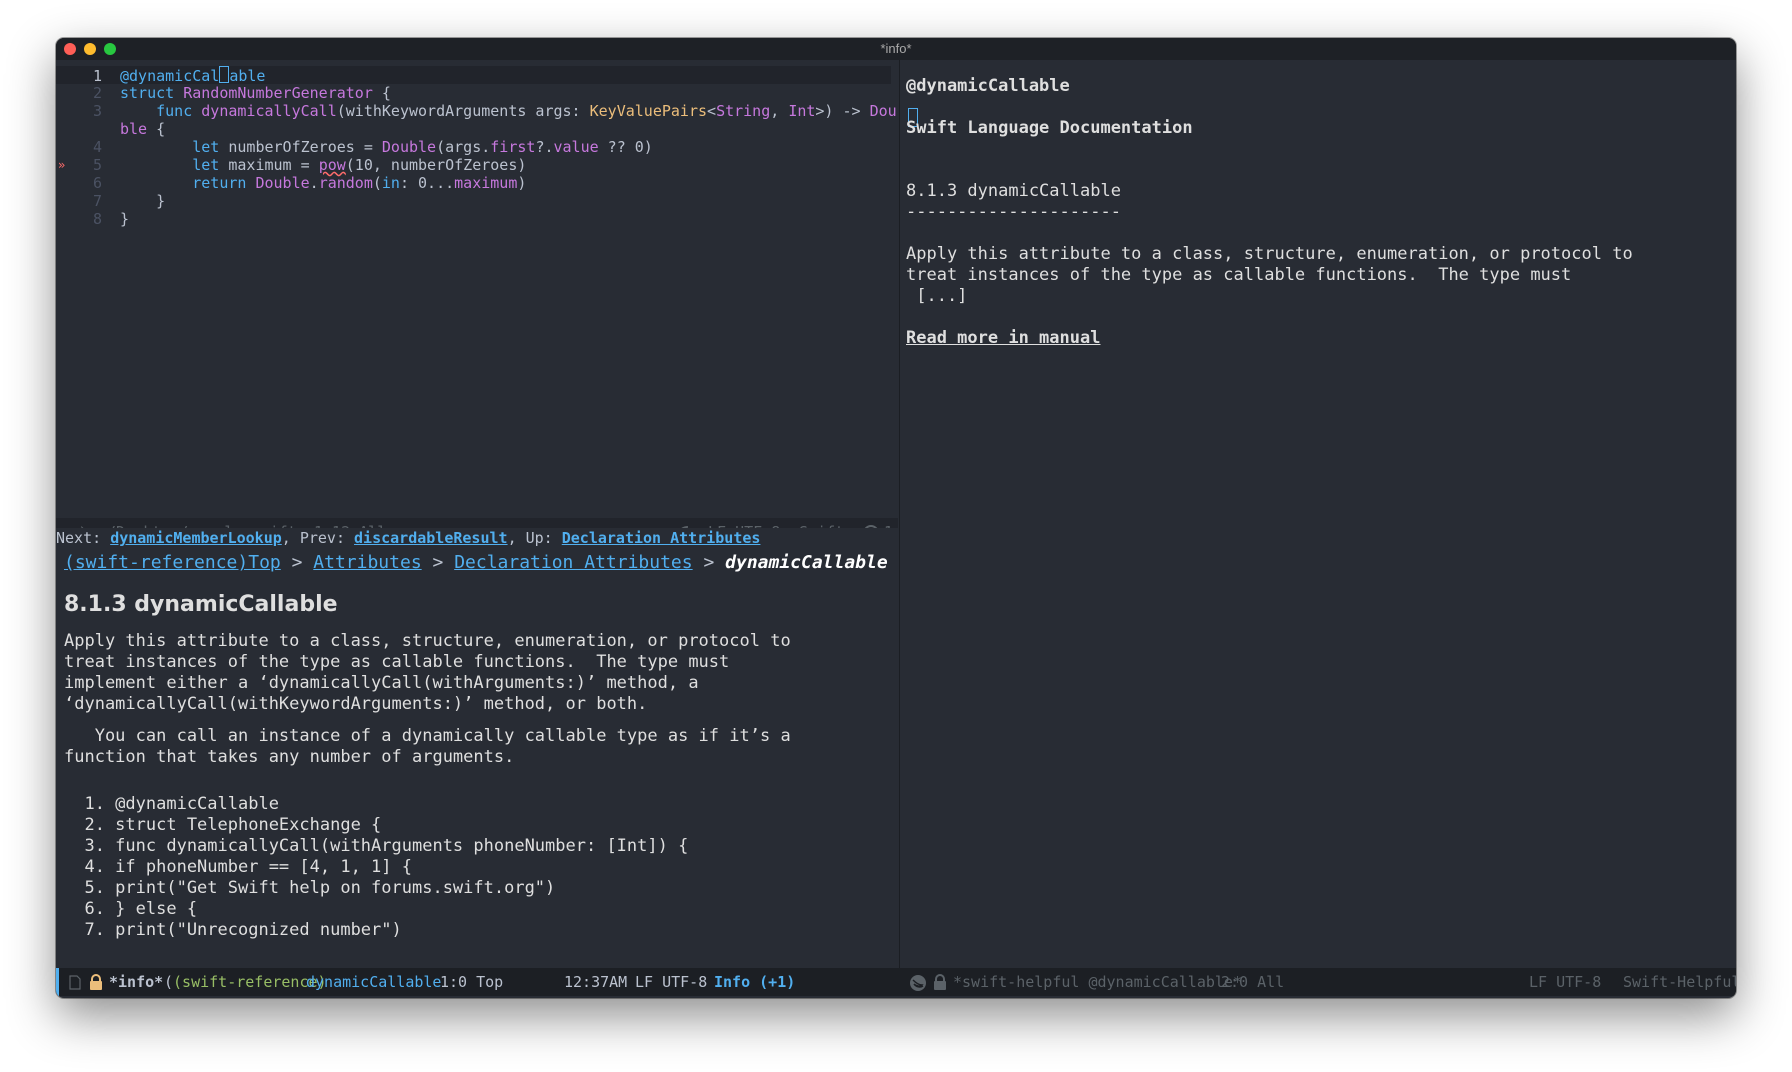 This screenshot has height=1072, width=1792. Describe the element at coordinates (522, 183) in the screenshot. I see `code-token: )` at that location.